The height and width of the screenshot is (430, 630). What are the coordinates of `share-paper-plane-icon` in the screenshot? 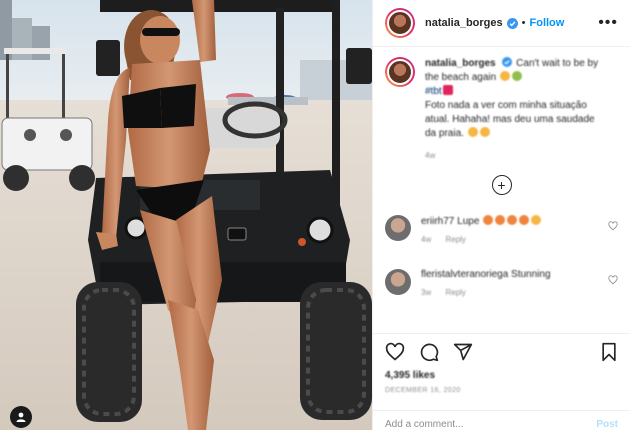 It's located at (463, 352).